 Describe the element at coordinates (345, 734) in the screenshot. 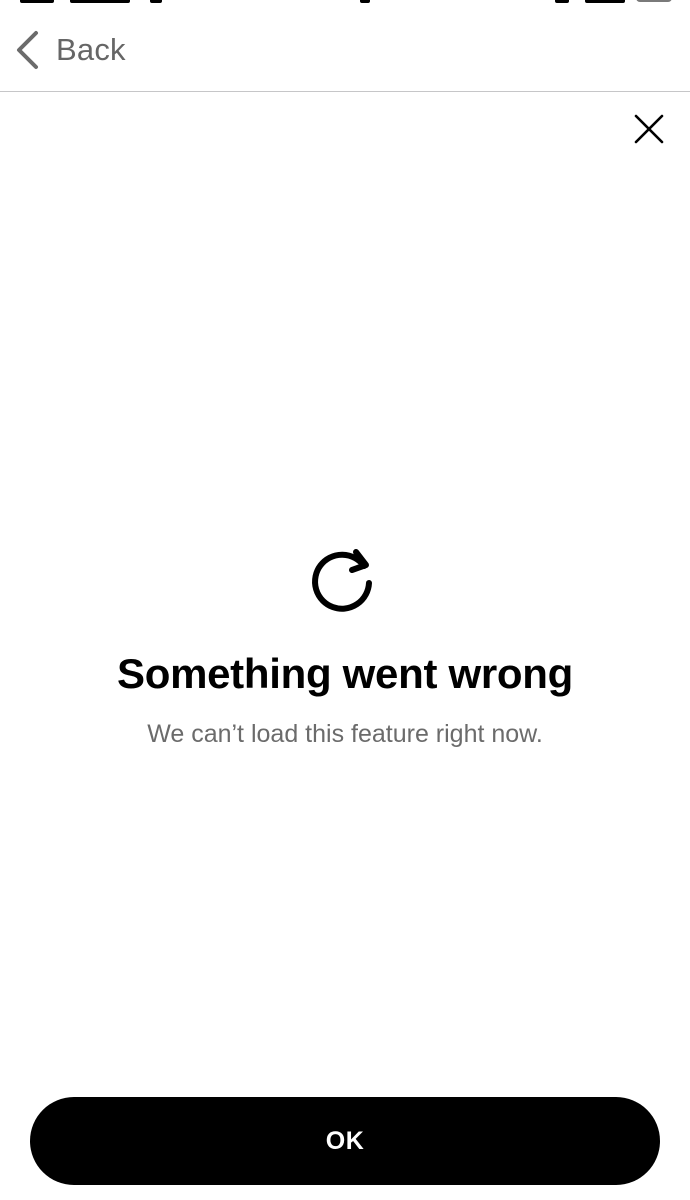

I see `error-message: We can’t load this feature right now.` at that location.